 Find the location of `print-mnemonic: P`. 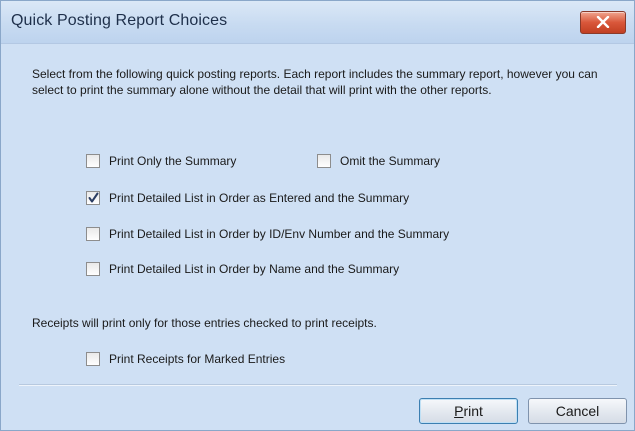

print-mnemonic: P is located at coordinates (459, 411).